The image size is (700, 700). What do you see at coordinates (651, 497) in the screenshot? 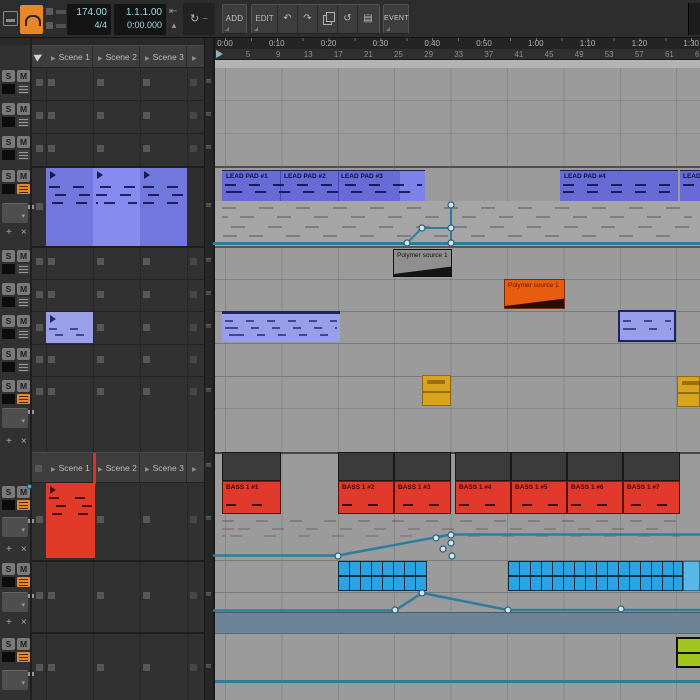
I see `bass-clip: BASS 1 #7` at bounding box center [651, 497].